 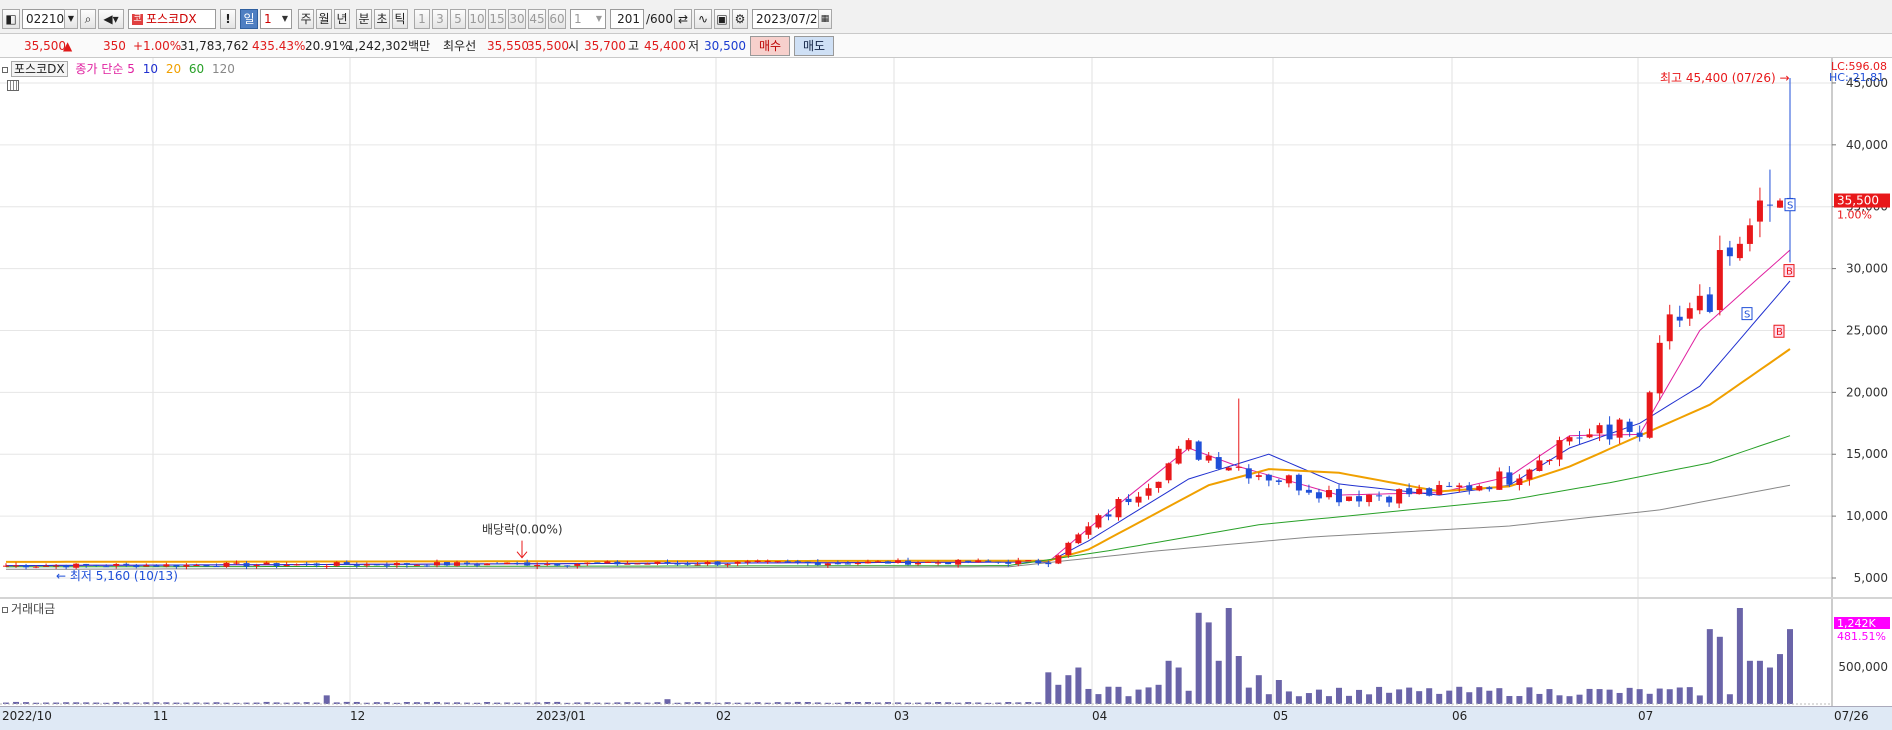 What do you see at coordinates (724, 716) in the screenshot?
I see `x-tick-label: 02` at bounding box center [724, 716].